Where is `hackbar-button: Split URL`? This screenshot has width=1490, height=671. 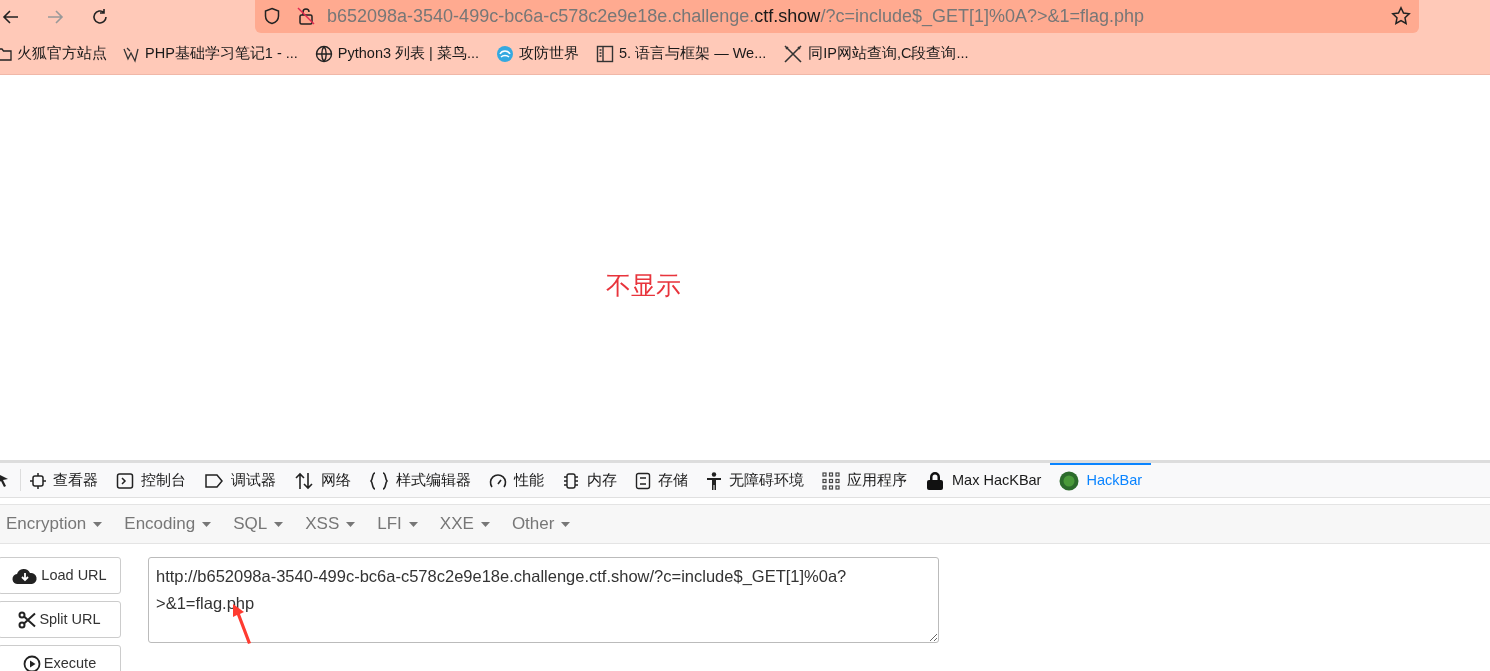
hackbar-button: Split URL is located at coordinates (60, 619).